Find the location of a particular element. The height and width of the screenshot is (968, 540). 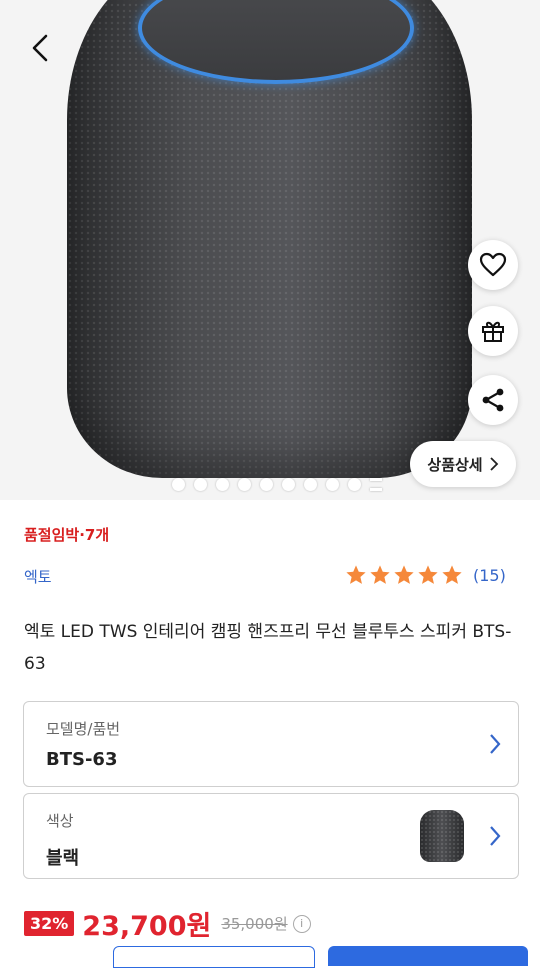

gift-button is located at coordinates (493, 331).